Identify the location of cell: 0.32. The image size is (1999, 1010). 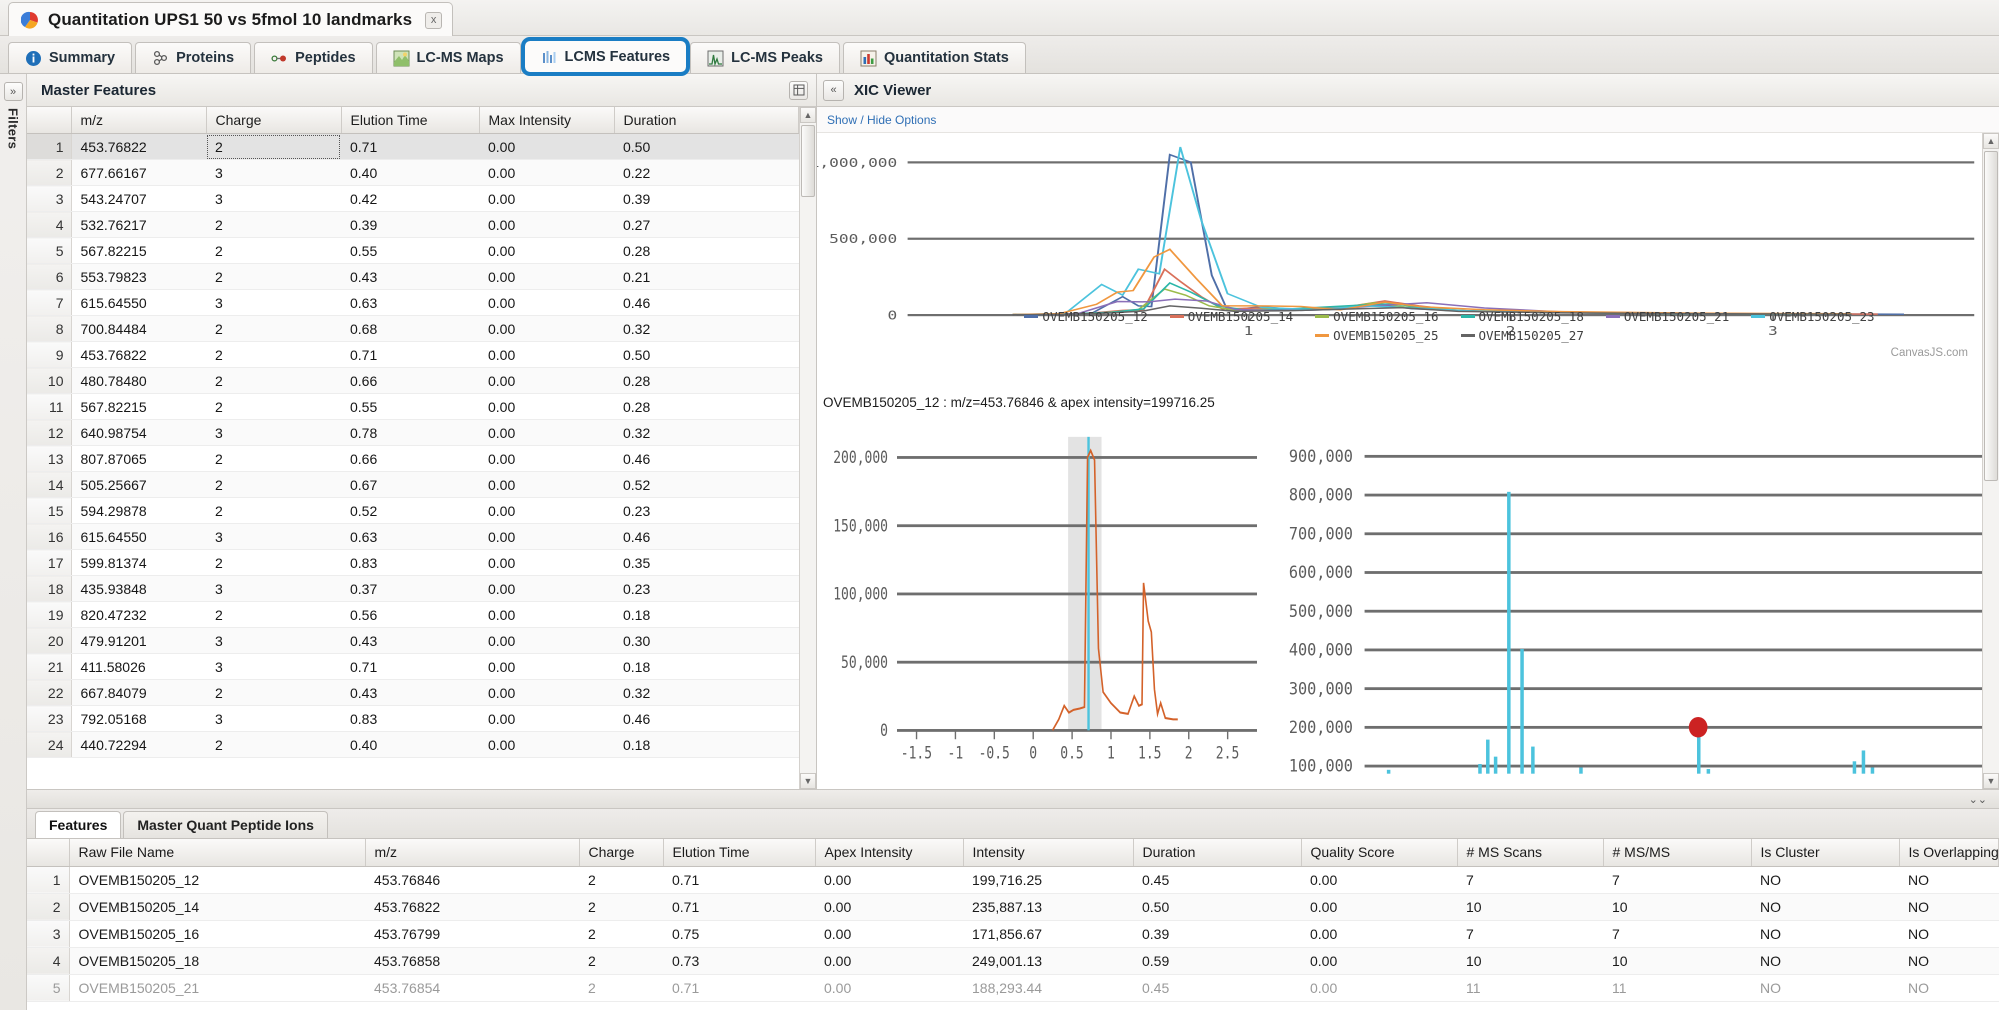
(706, 328).